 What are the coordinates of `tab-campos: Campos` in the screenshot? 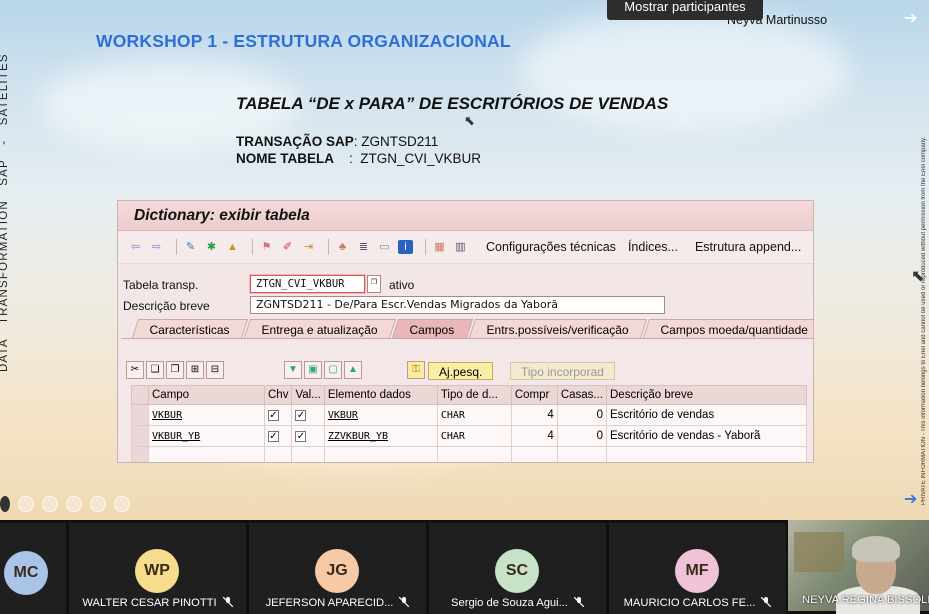 It's located at (432, 328).